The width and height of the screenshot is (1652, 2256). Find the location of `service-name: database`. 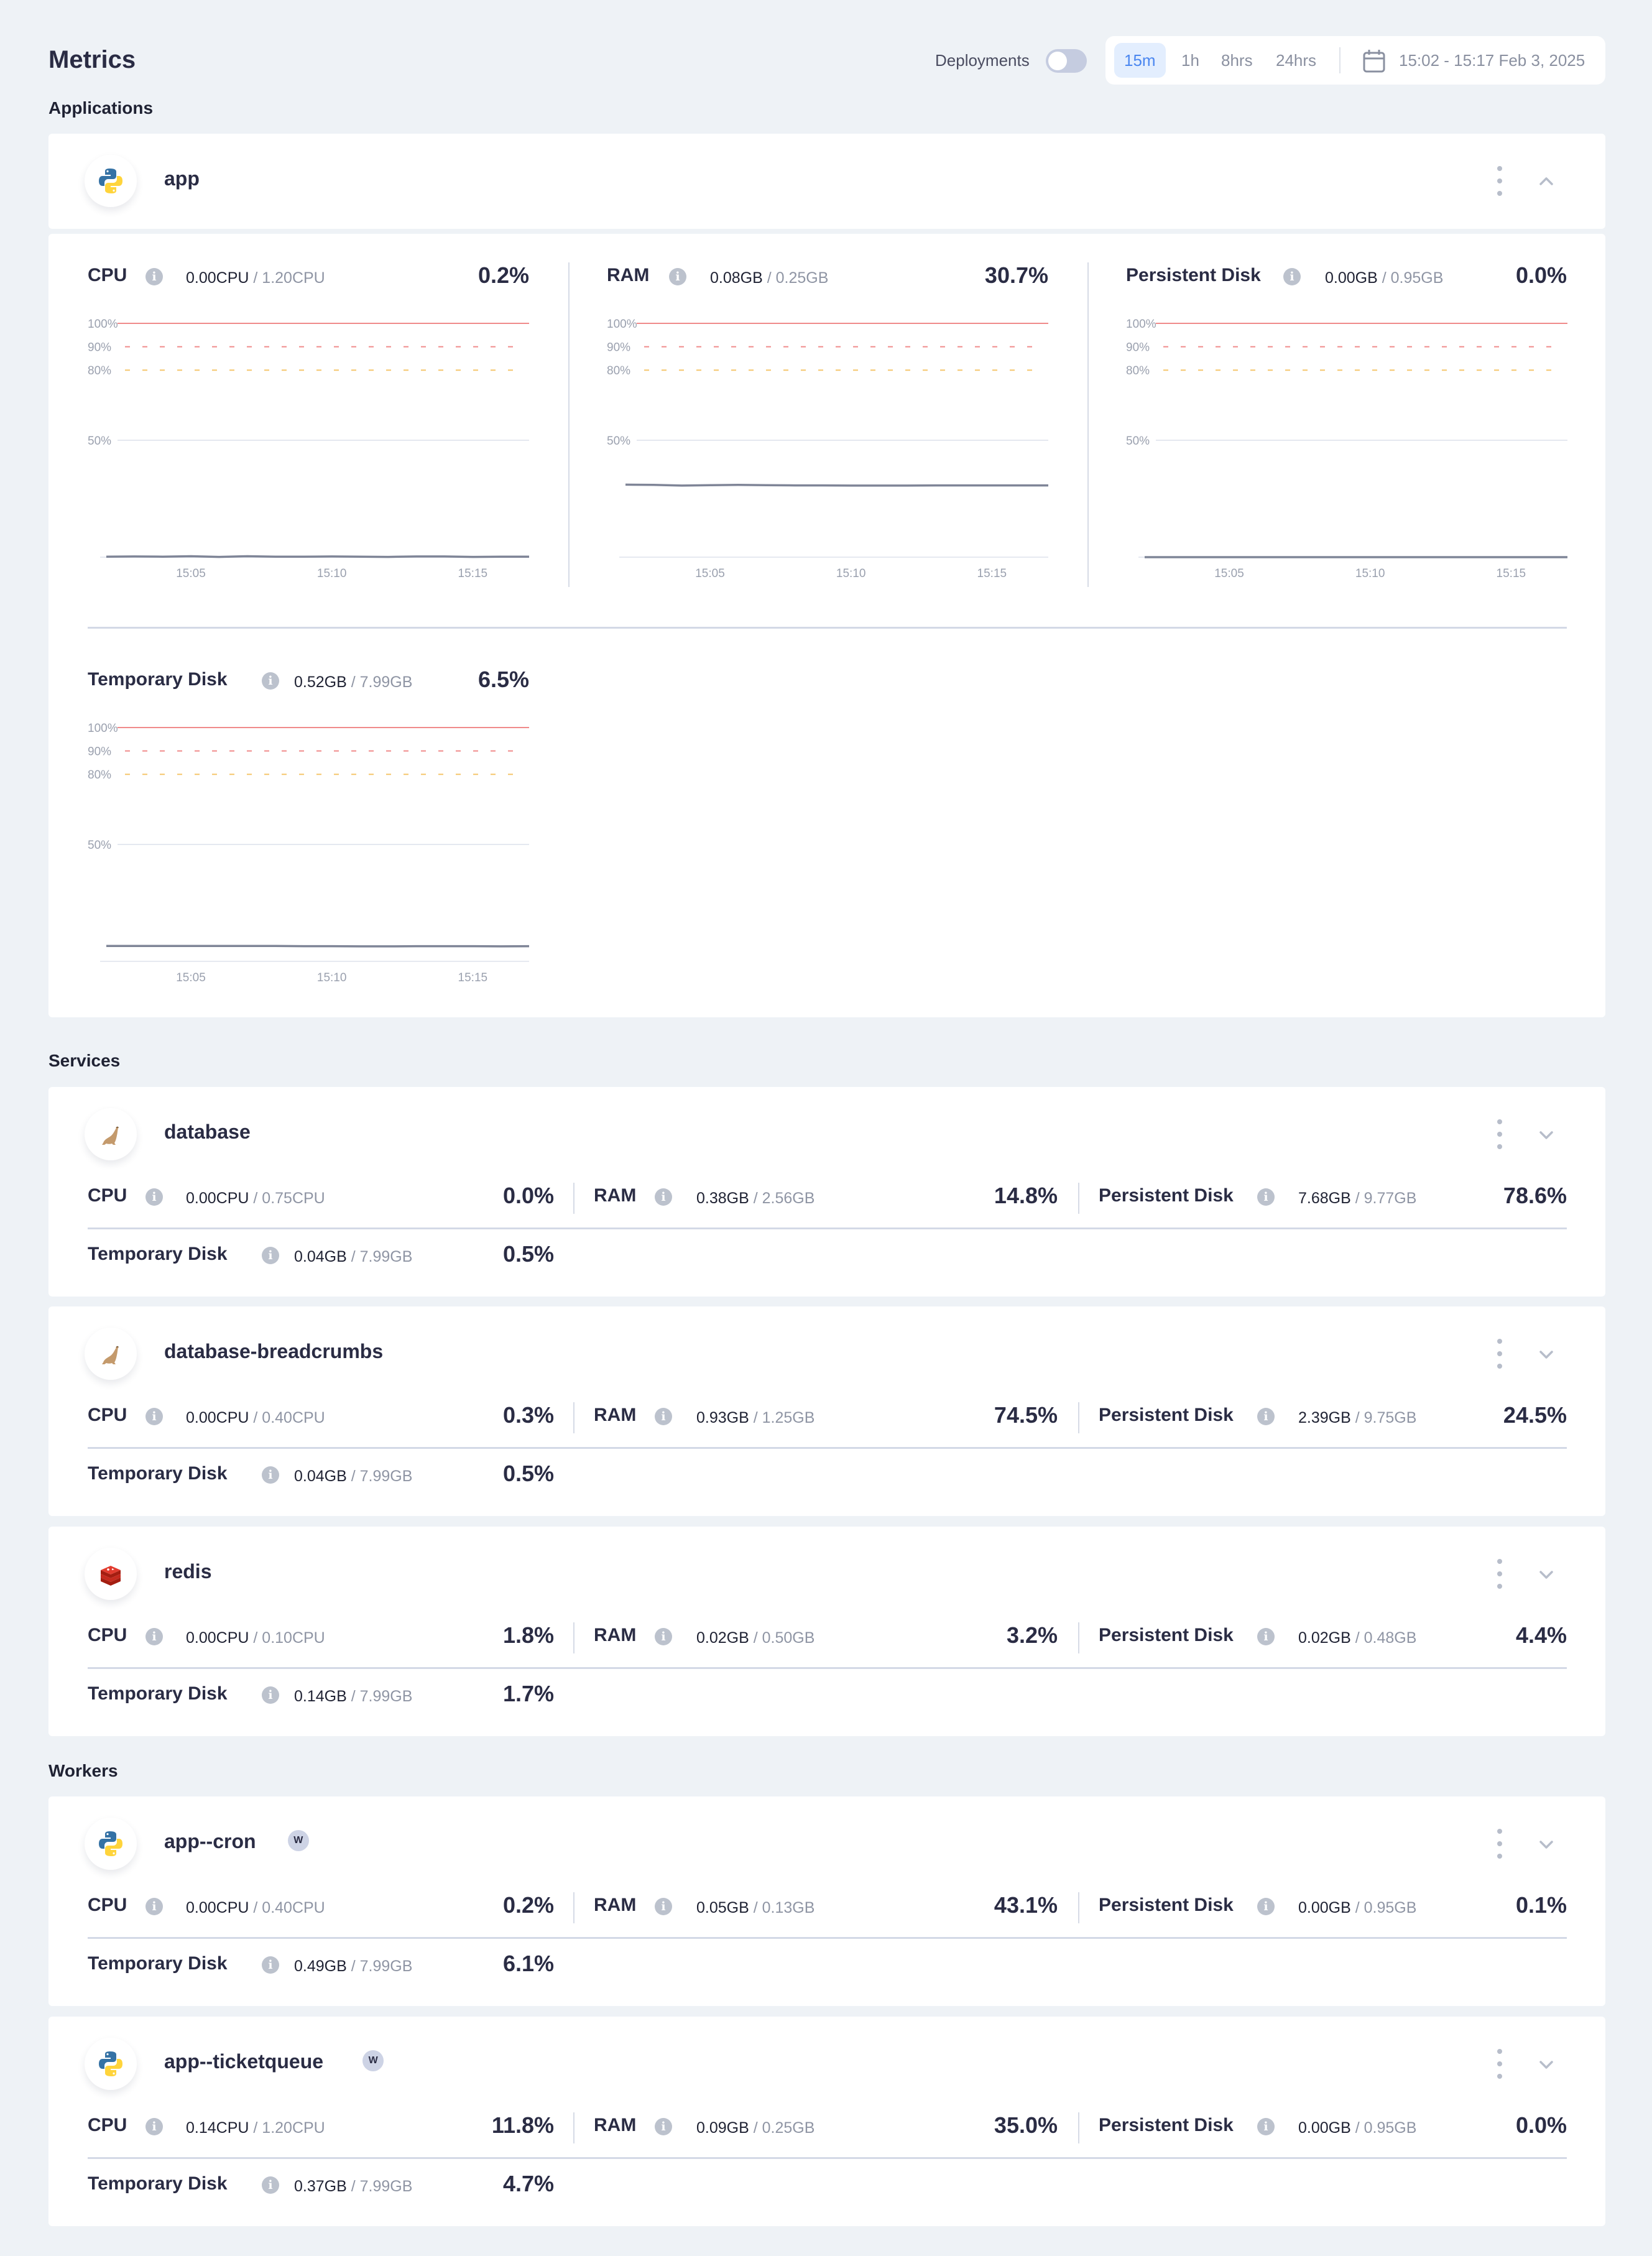

service-name: database is located at coordinates (207, 1132).